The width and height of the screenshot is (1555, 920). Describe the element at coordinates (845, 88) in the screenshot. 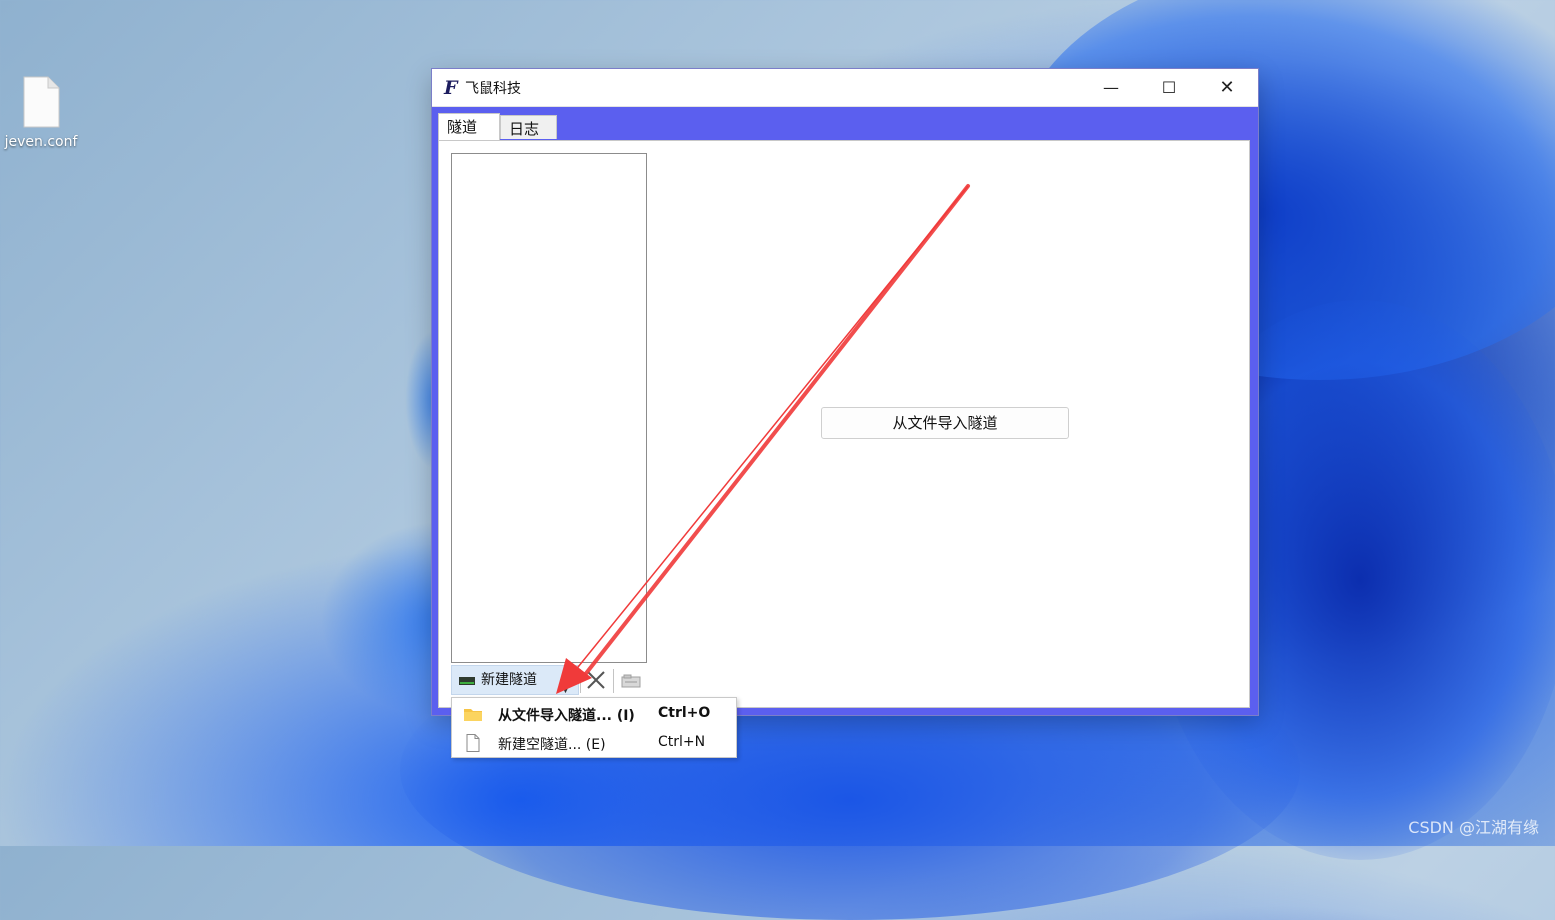

I see `title-bar: F 飞鼠科技 — ☐ ✕` at that location.